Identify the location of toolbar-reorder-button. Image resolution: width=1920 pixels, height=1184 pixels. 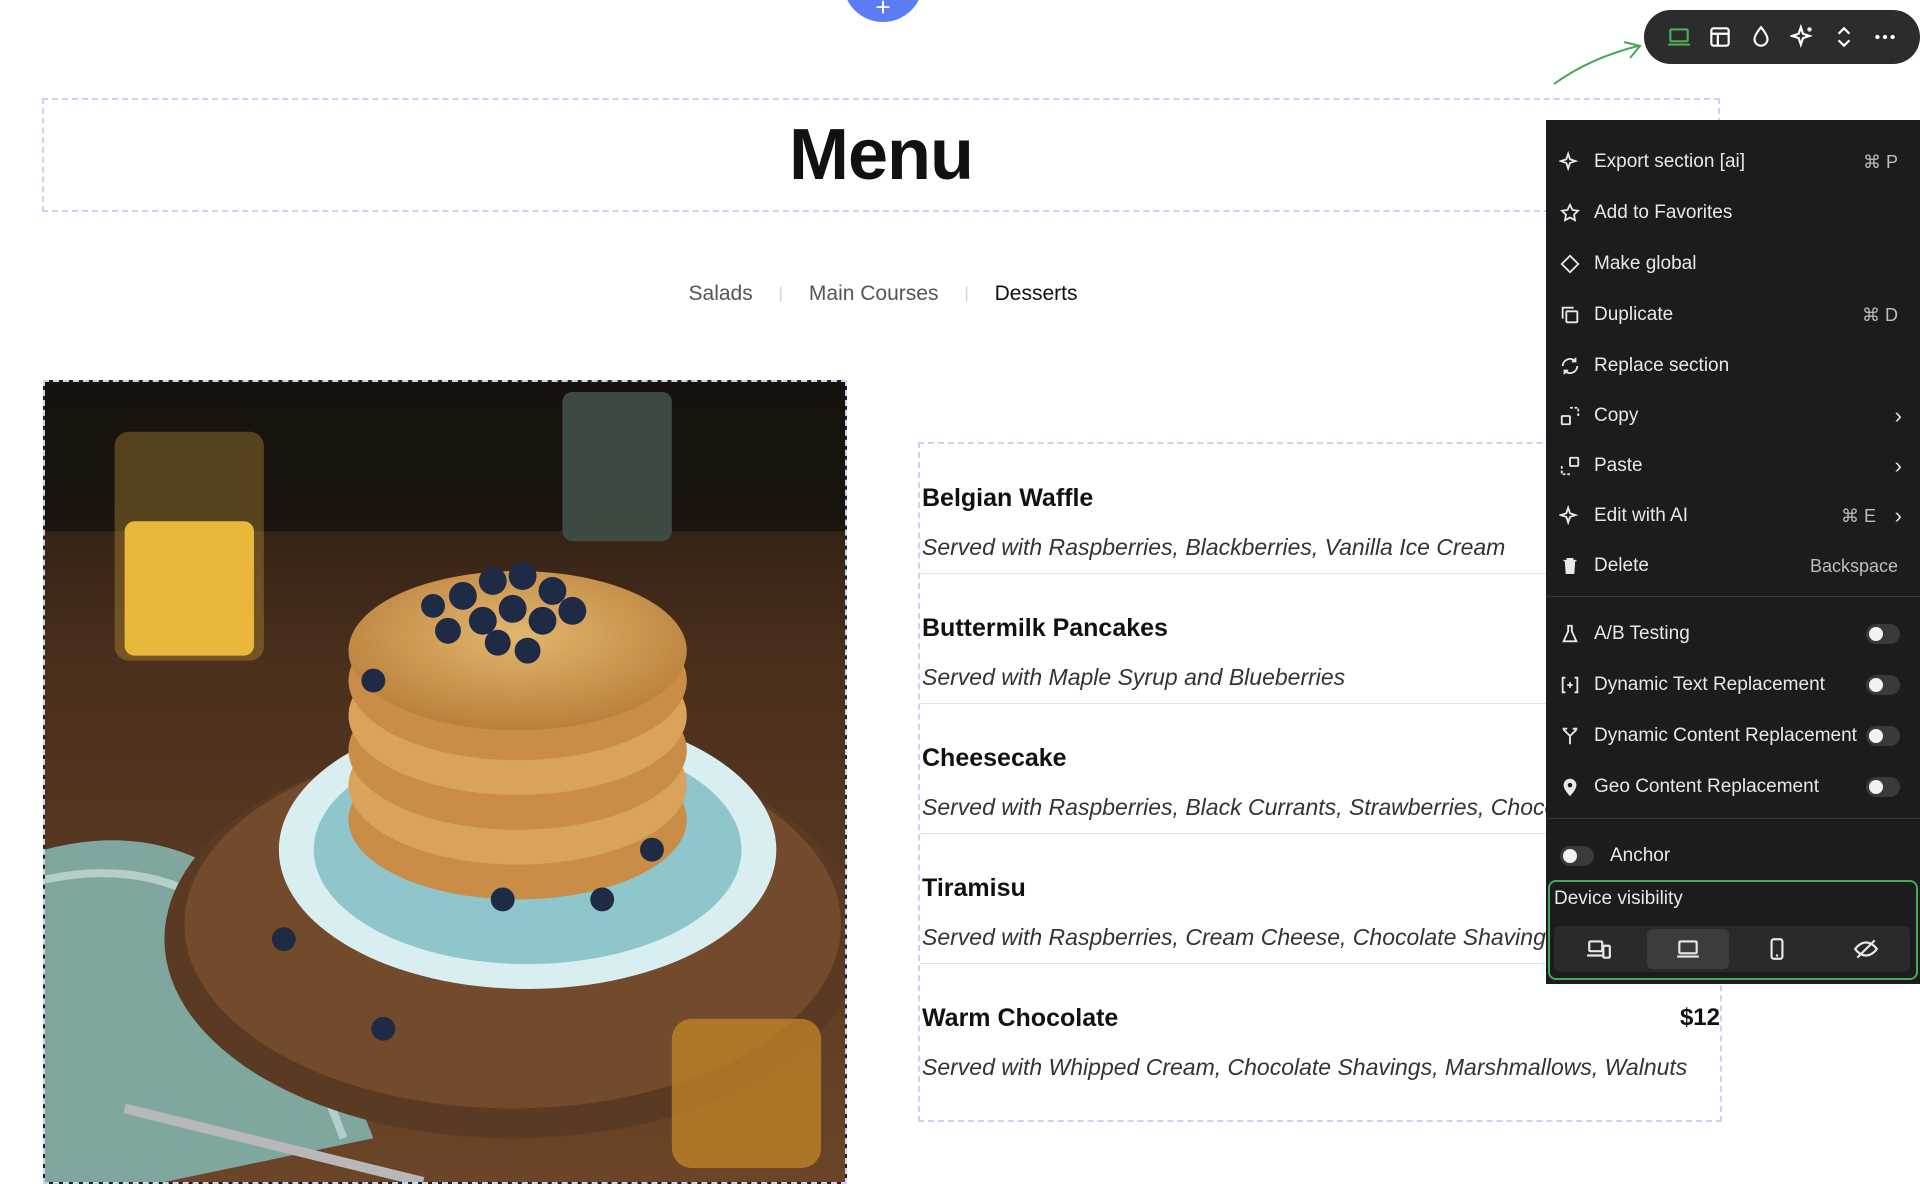
(1844, 37).